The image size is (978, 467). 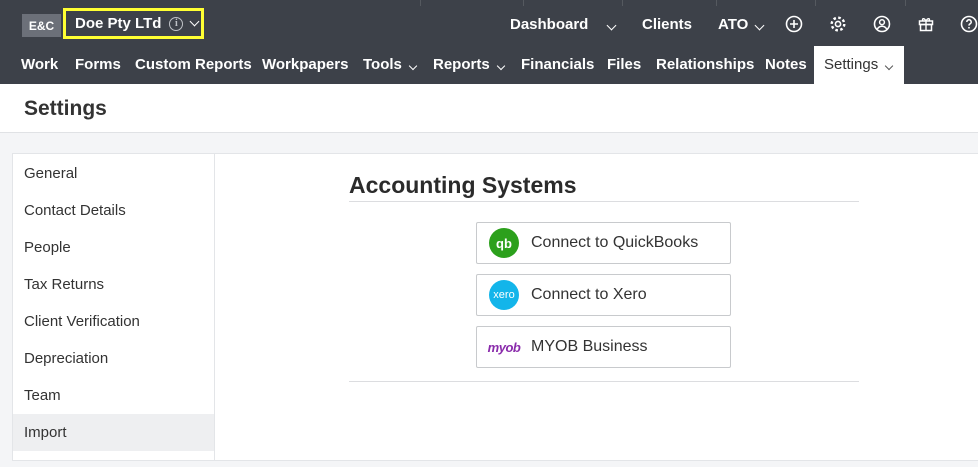 What do you see at coordinates (589, 294) in the screenshot?
I see `connect-xero-label: Connect to Xero` at bounding box center [589, 294].